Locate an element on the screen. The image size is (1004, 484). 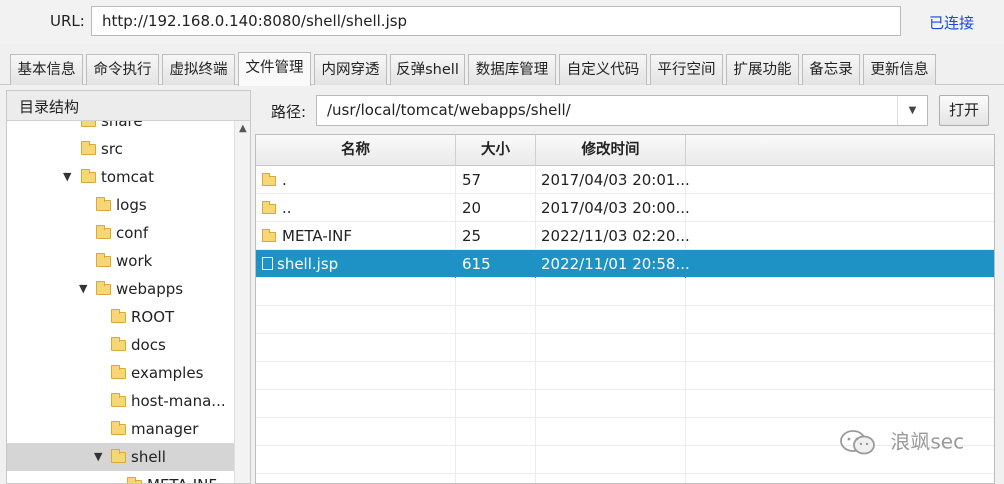
tree-item-root: ROOT is located at coordinates (120, 317).